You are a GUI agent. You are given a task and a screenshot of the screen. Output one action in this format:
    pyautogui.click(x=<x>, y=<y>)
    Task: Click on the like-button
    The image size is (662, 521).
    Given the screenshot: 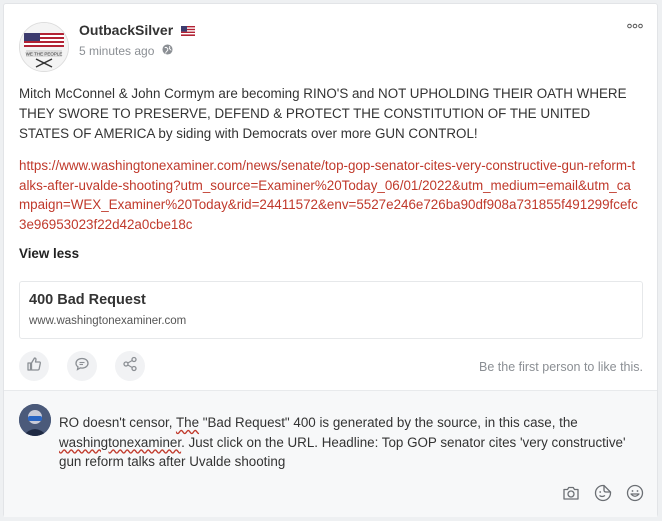 What is the action you would take?
    pyautogui.click(x=34, y=366)
    